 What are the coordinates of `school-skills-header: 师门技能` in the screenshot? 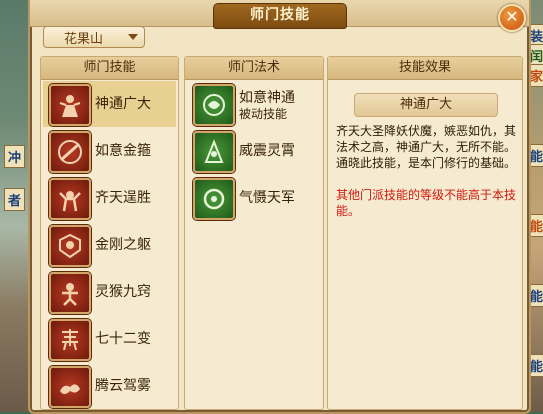 It's located at (109, 68).